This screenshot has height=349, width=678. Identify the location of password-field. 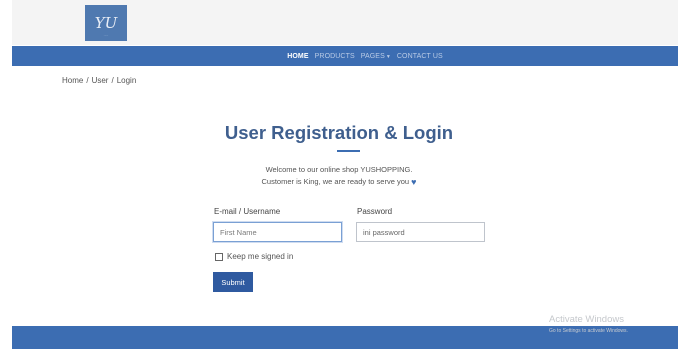
(420, 232).